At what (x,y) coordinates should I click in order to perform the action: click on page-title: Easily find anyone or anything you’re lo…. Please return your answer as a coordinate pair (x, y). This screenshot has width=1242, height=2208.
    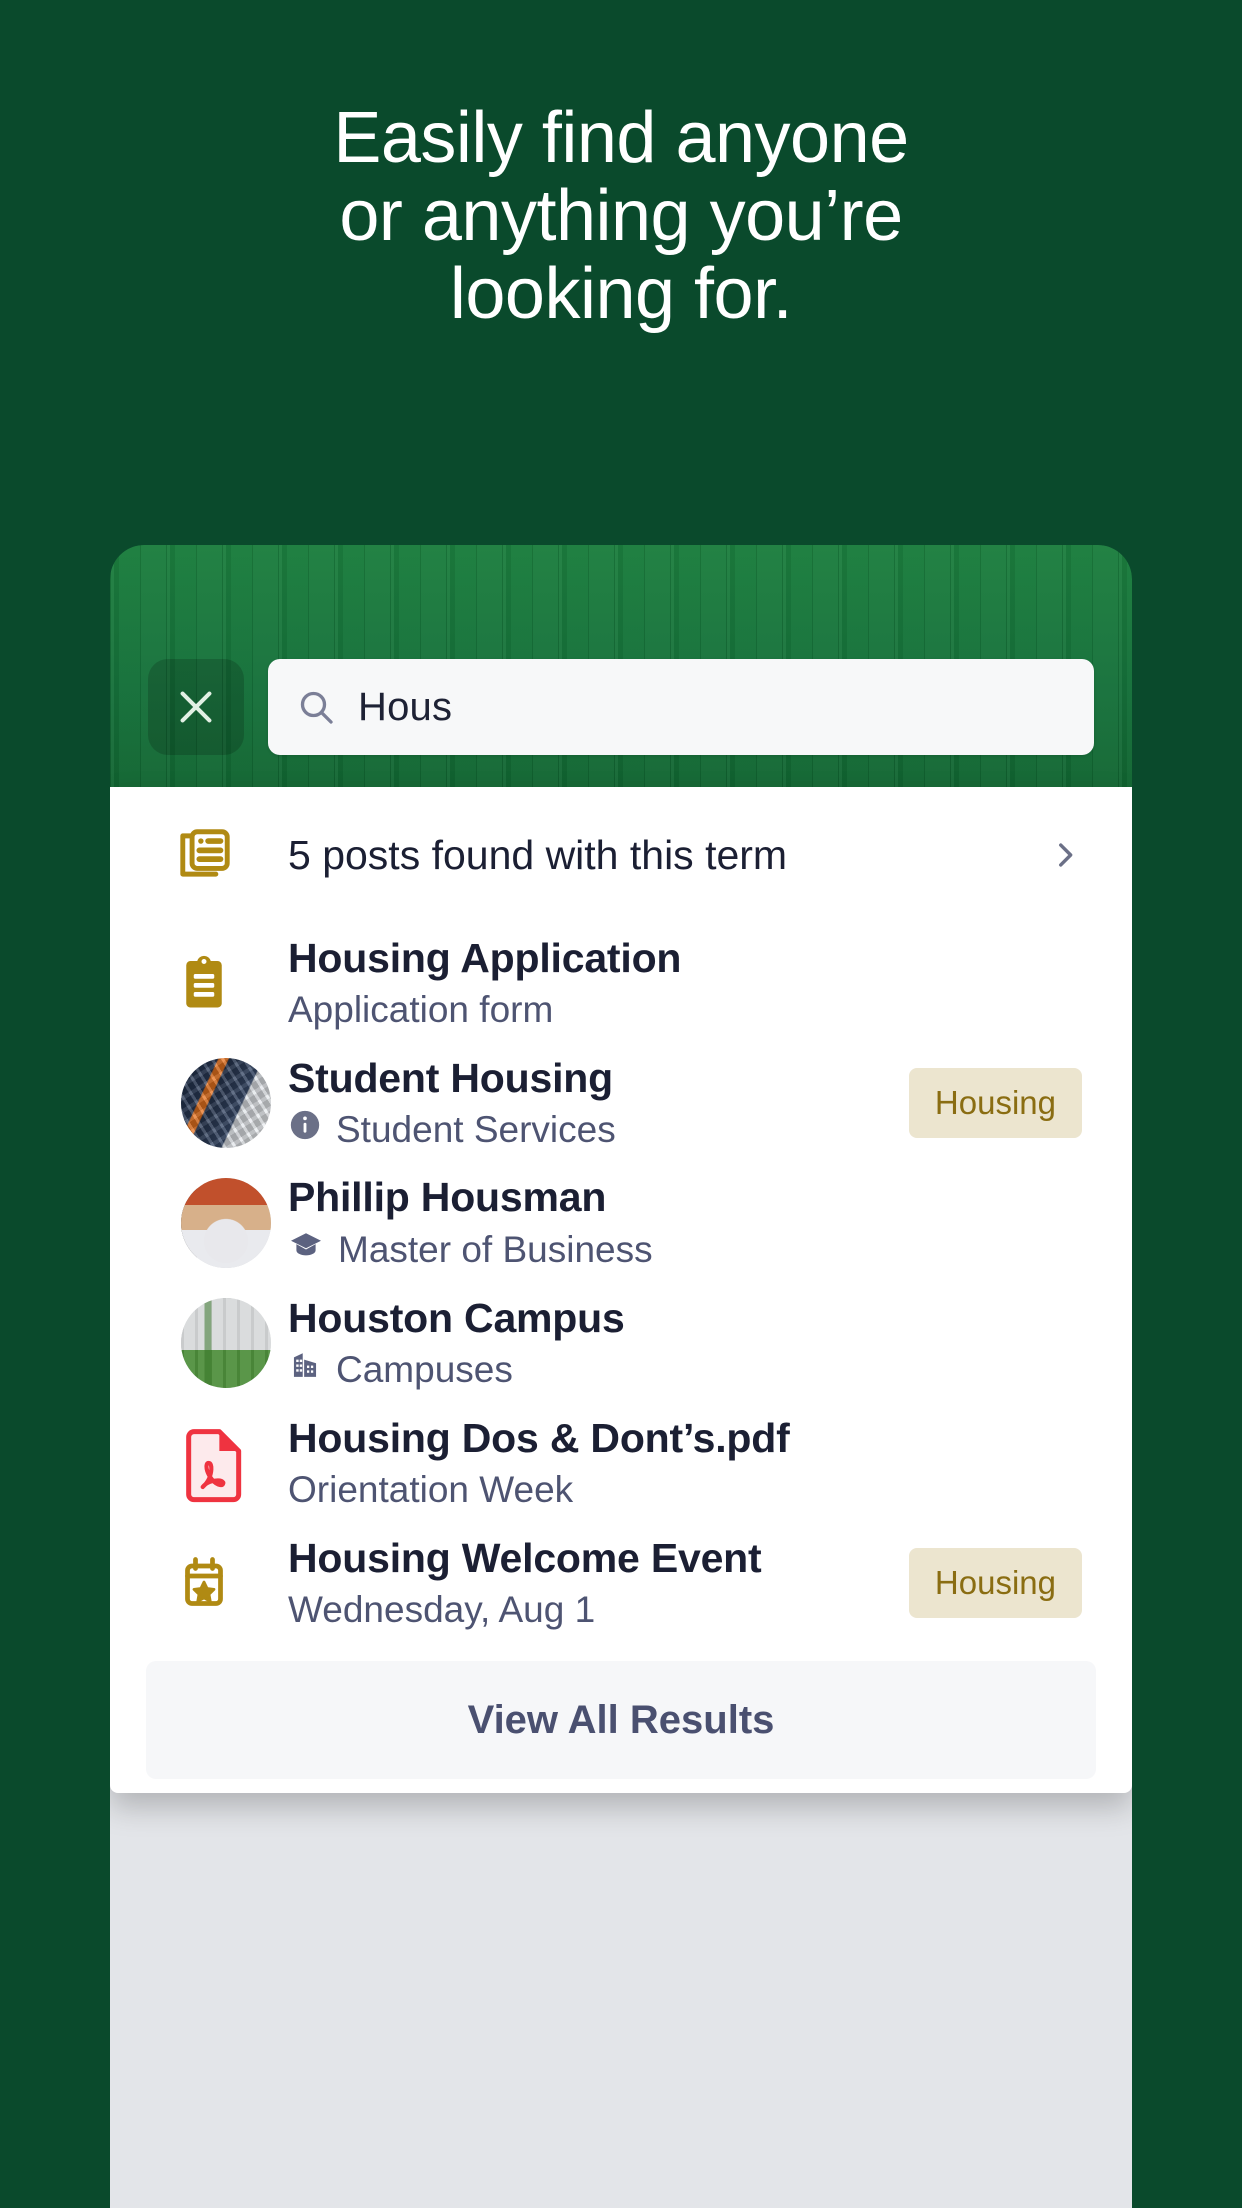
    Looking at the image, I should click on (621, 216).